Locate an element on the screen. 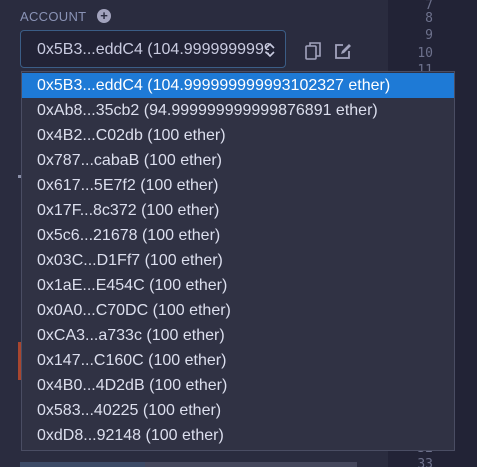 The height and width of the screenshot is (467, 477). line-number: 33 is located at coordinates (425, 462).